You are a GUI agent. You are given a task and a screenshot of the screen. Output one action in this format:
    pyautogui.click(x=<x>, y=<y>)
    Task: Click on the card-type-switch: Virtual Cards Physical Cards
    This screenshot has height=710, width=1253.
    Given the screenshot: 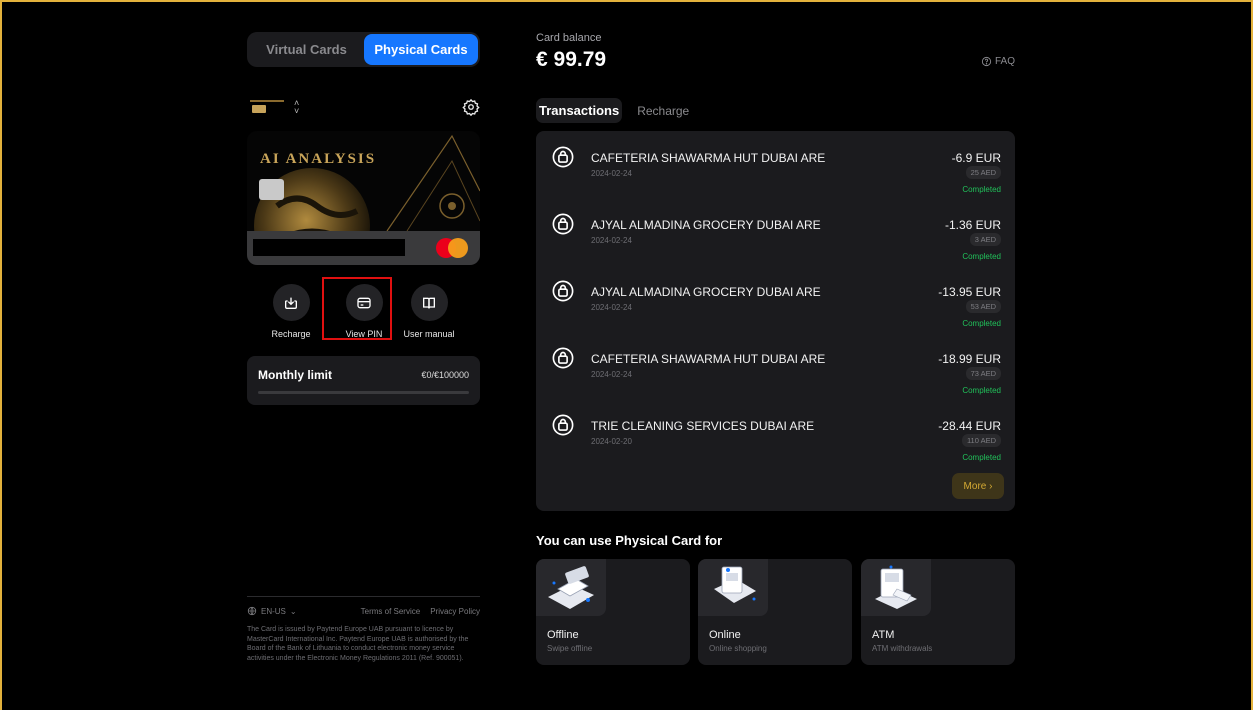 What is the action you would take?
    pyautogui.click(x=363, y=49)
    